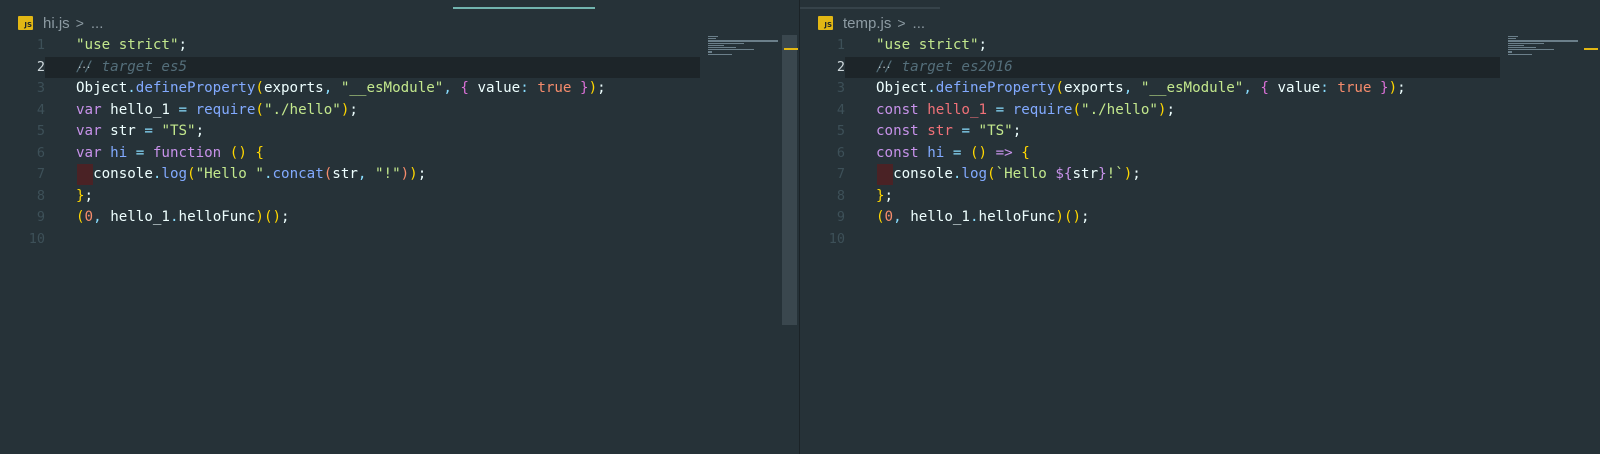 Image resolution: width=1600 pixels, height=454 pixels. I want to click on breadcrumb-file: temp.js, so click(867, 23).